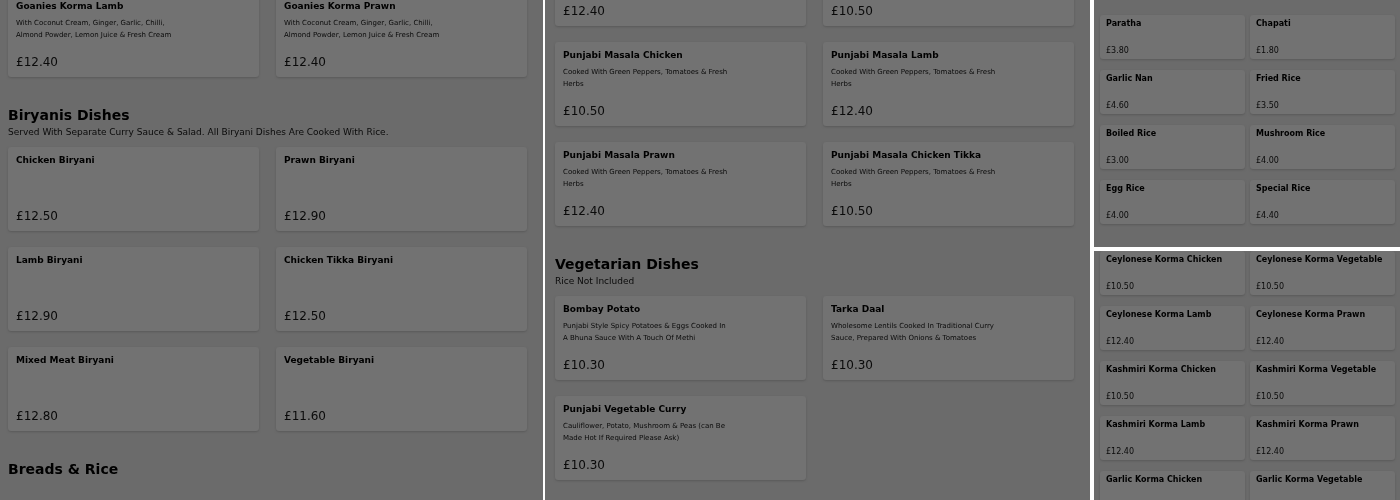 The width and height of the screenshot is (1400, 500). Describe the element at coordinates (1268, 215) in the screenshot. I see `dish-price: £4.40` at that location.